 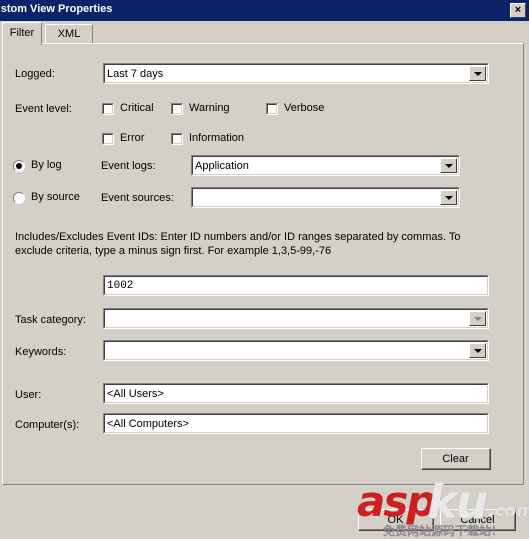 I want to click on checkbox-error-box, so click(x=108, y=139).